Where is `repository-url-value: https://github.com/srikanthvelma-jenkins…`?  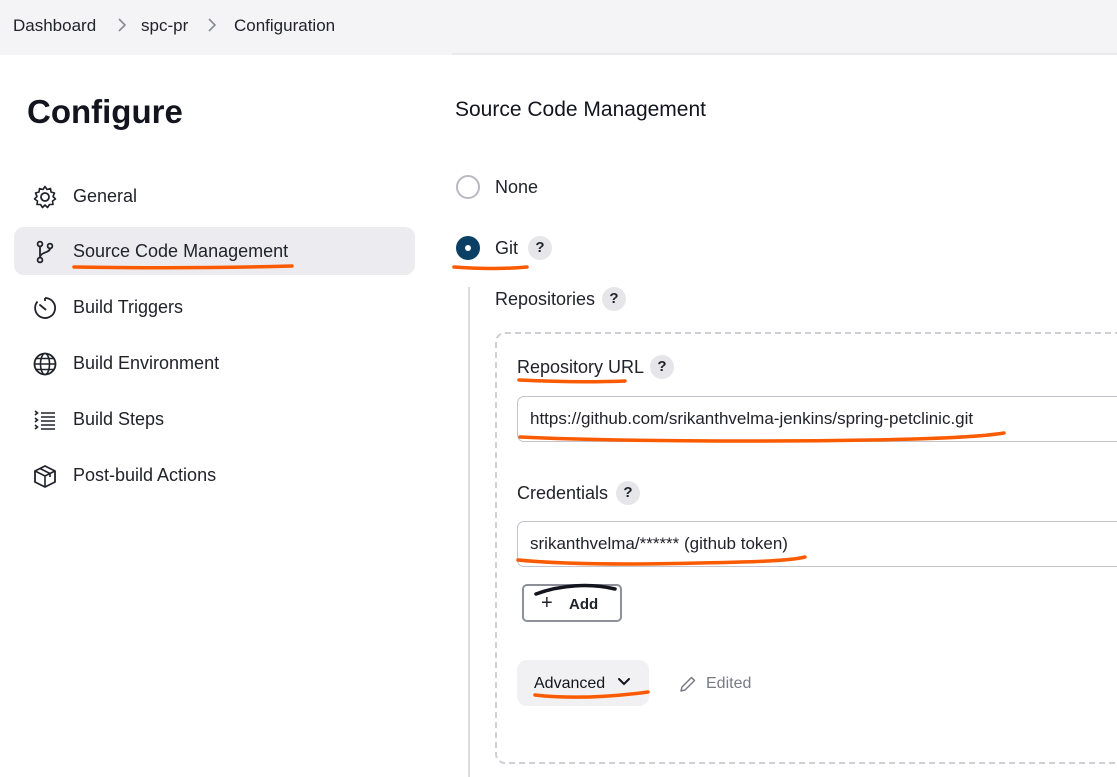 repository-url-value: https://github.com/srikanthvelma-jenkins… is located at coordinates (752, 418).